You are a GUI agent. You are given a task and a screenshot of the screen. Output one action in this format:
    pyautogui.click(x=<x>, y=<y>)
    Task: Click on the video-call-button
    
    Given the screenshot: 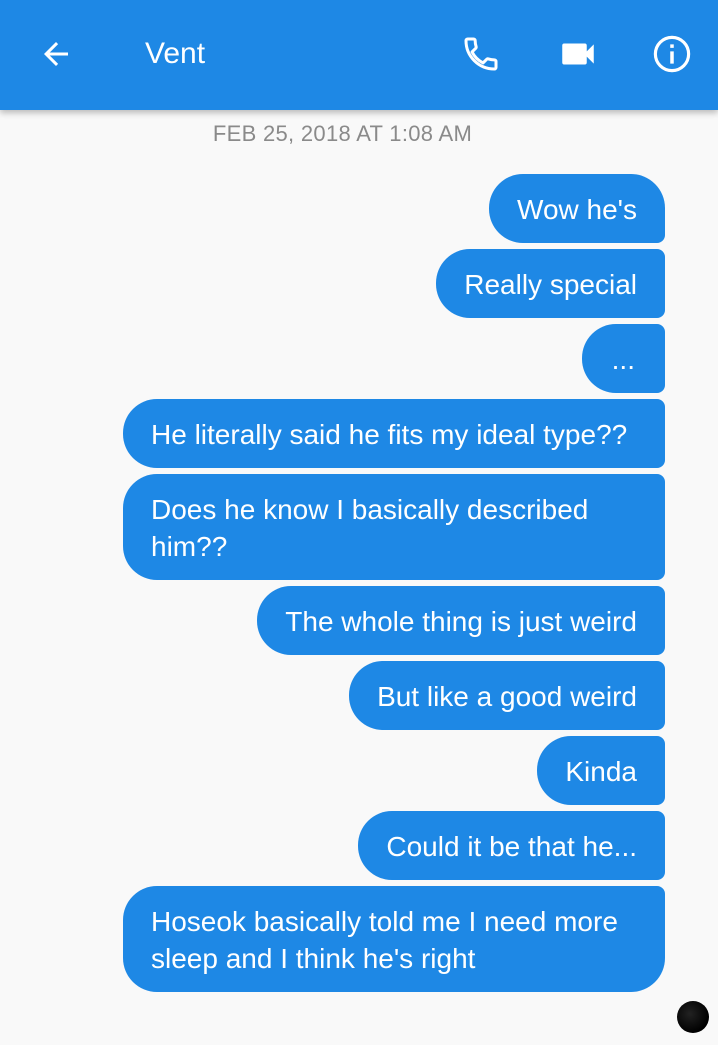 What is the action you would take?
    pyautogui.click(x=578, y=54)
    